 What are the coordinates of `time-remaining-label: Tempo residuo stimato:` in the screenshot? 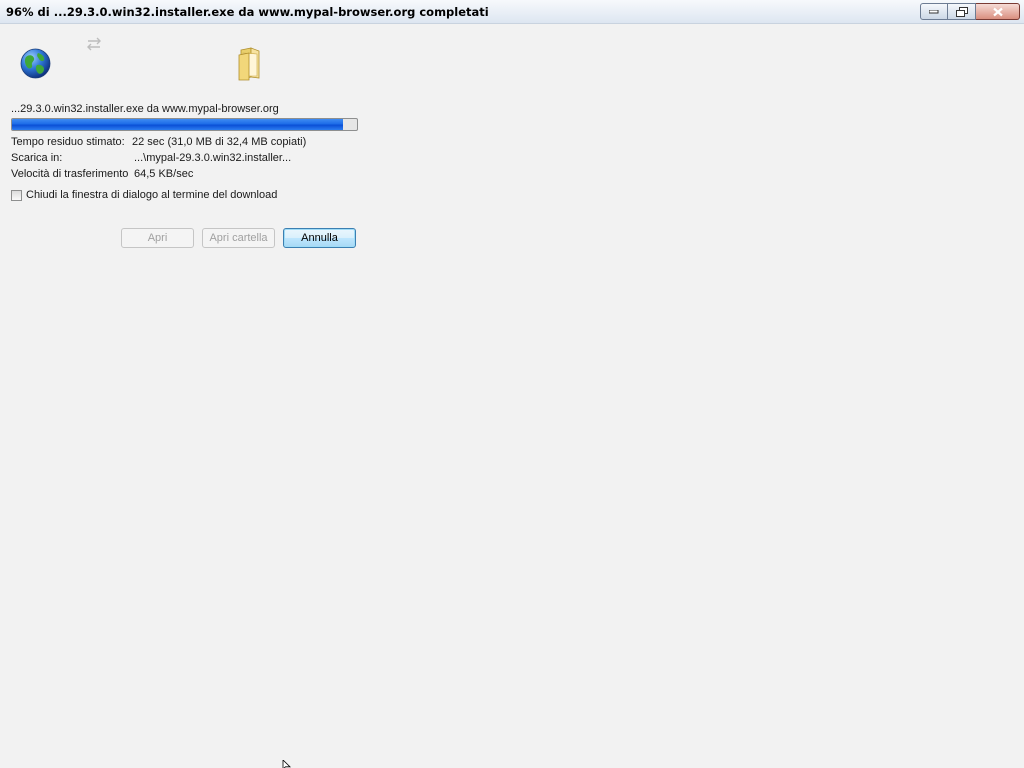 It's located at (68, 142).